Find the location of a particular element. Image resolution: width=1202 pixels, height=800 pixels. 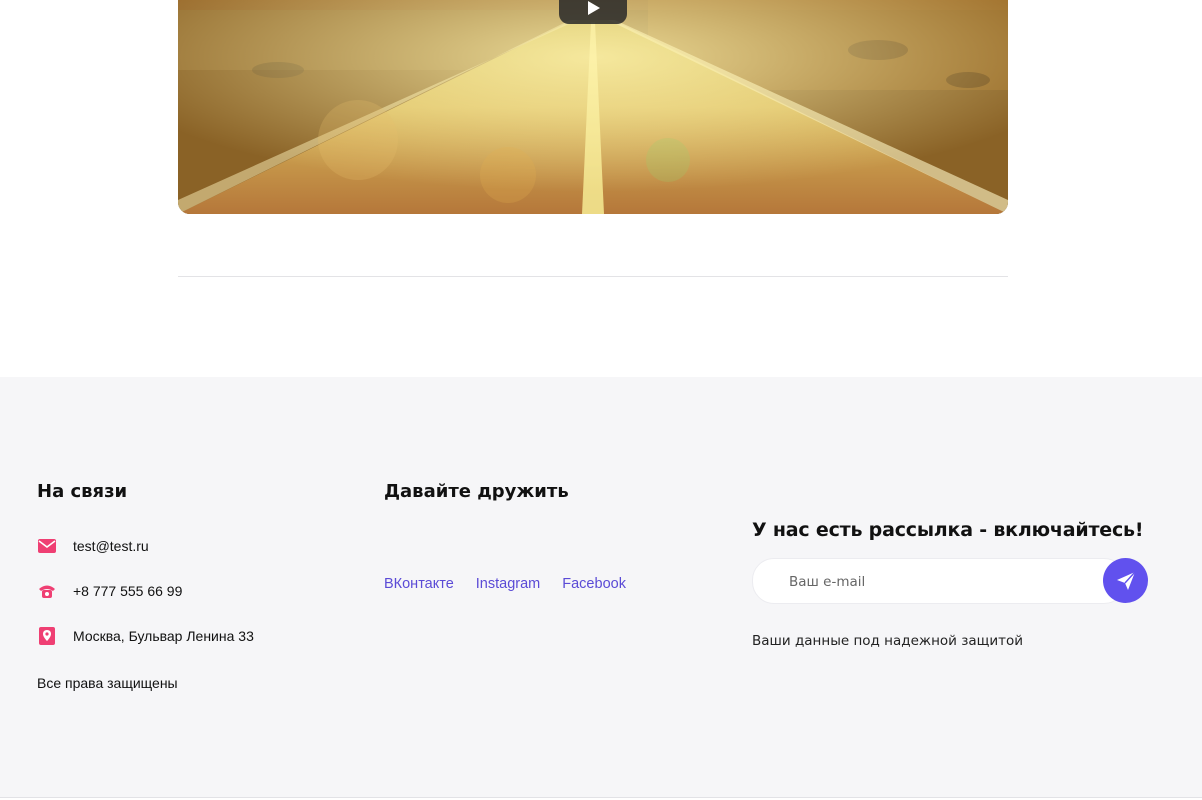

link-facebook: Facebook is located at coordinates (594, 584).